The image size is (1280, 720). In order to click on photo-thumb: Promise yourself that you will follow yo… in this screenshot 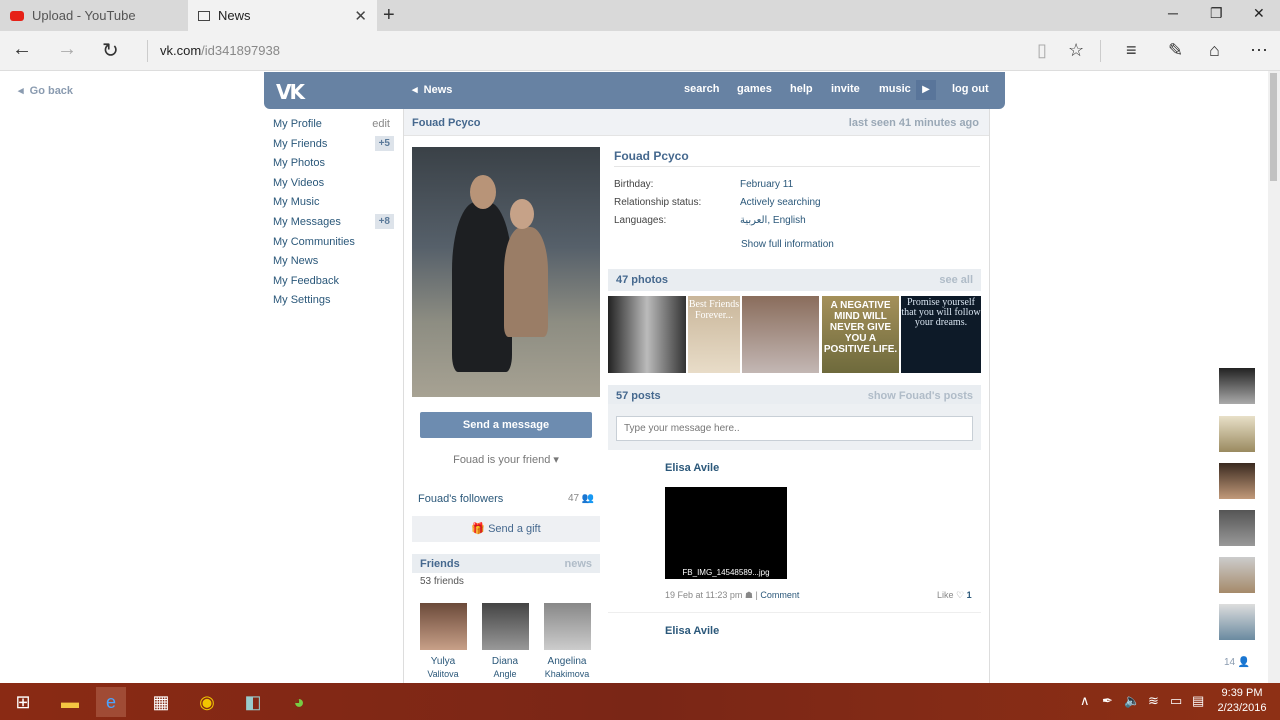, I will do `click(941, 334)`.